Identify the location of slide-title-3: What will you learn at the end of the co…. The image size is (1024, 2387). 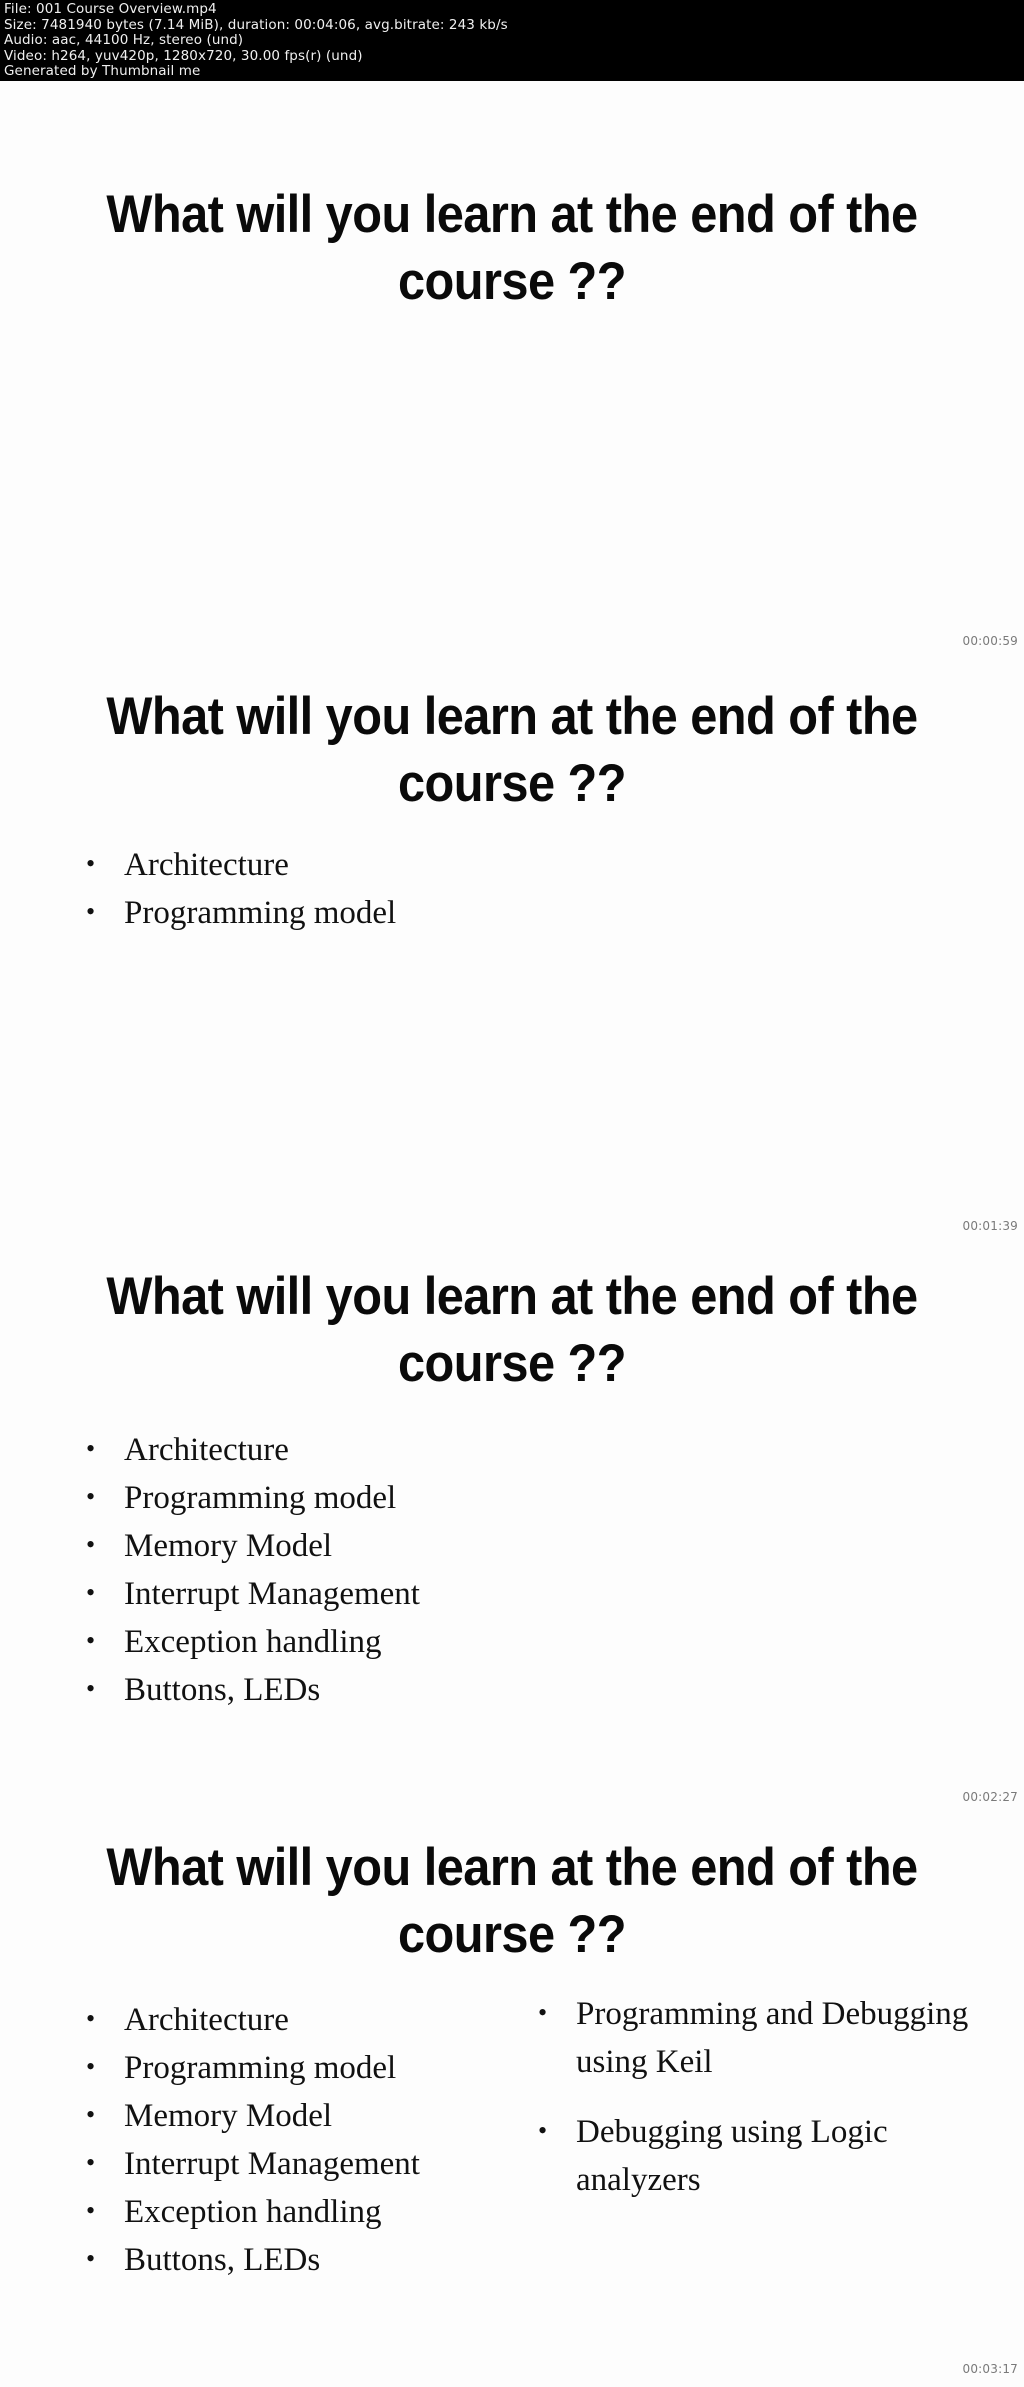
(512, 1330).